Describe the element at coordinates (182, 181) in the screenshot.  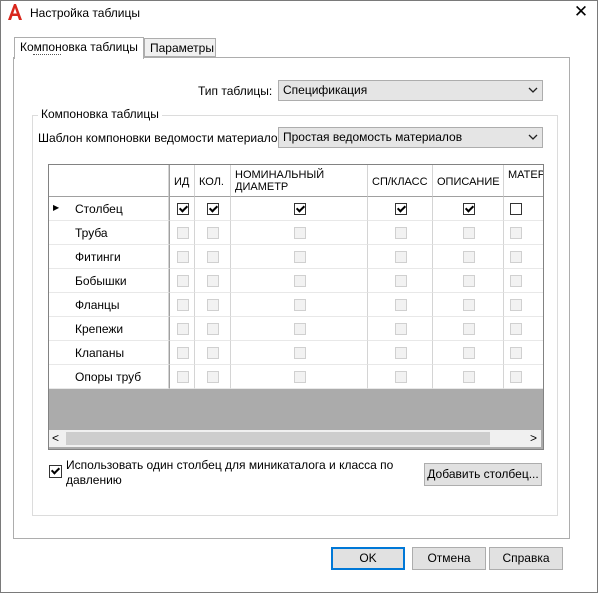
I see `column-header: ИД` at that location.